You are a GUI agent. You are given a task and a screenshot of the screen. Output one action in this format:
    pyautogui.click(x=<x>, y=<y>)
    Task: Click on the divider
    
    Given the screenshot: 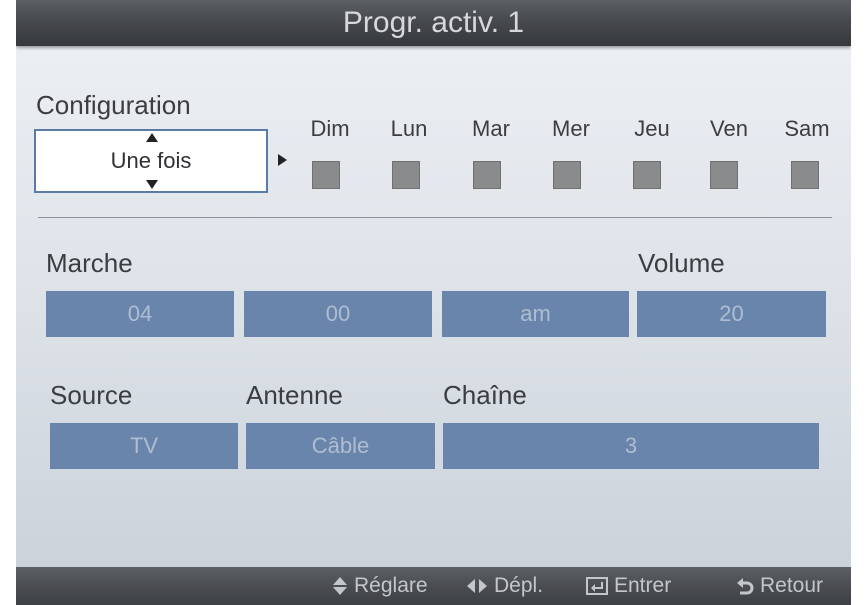 What is the action you would take?
    pyautogui.click(x=435, y=217)
    